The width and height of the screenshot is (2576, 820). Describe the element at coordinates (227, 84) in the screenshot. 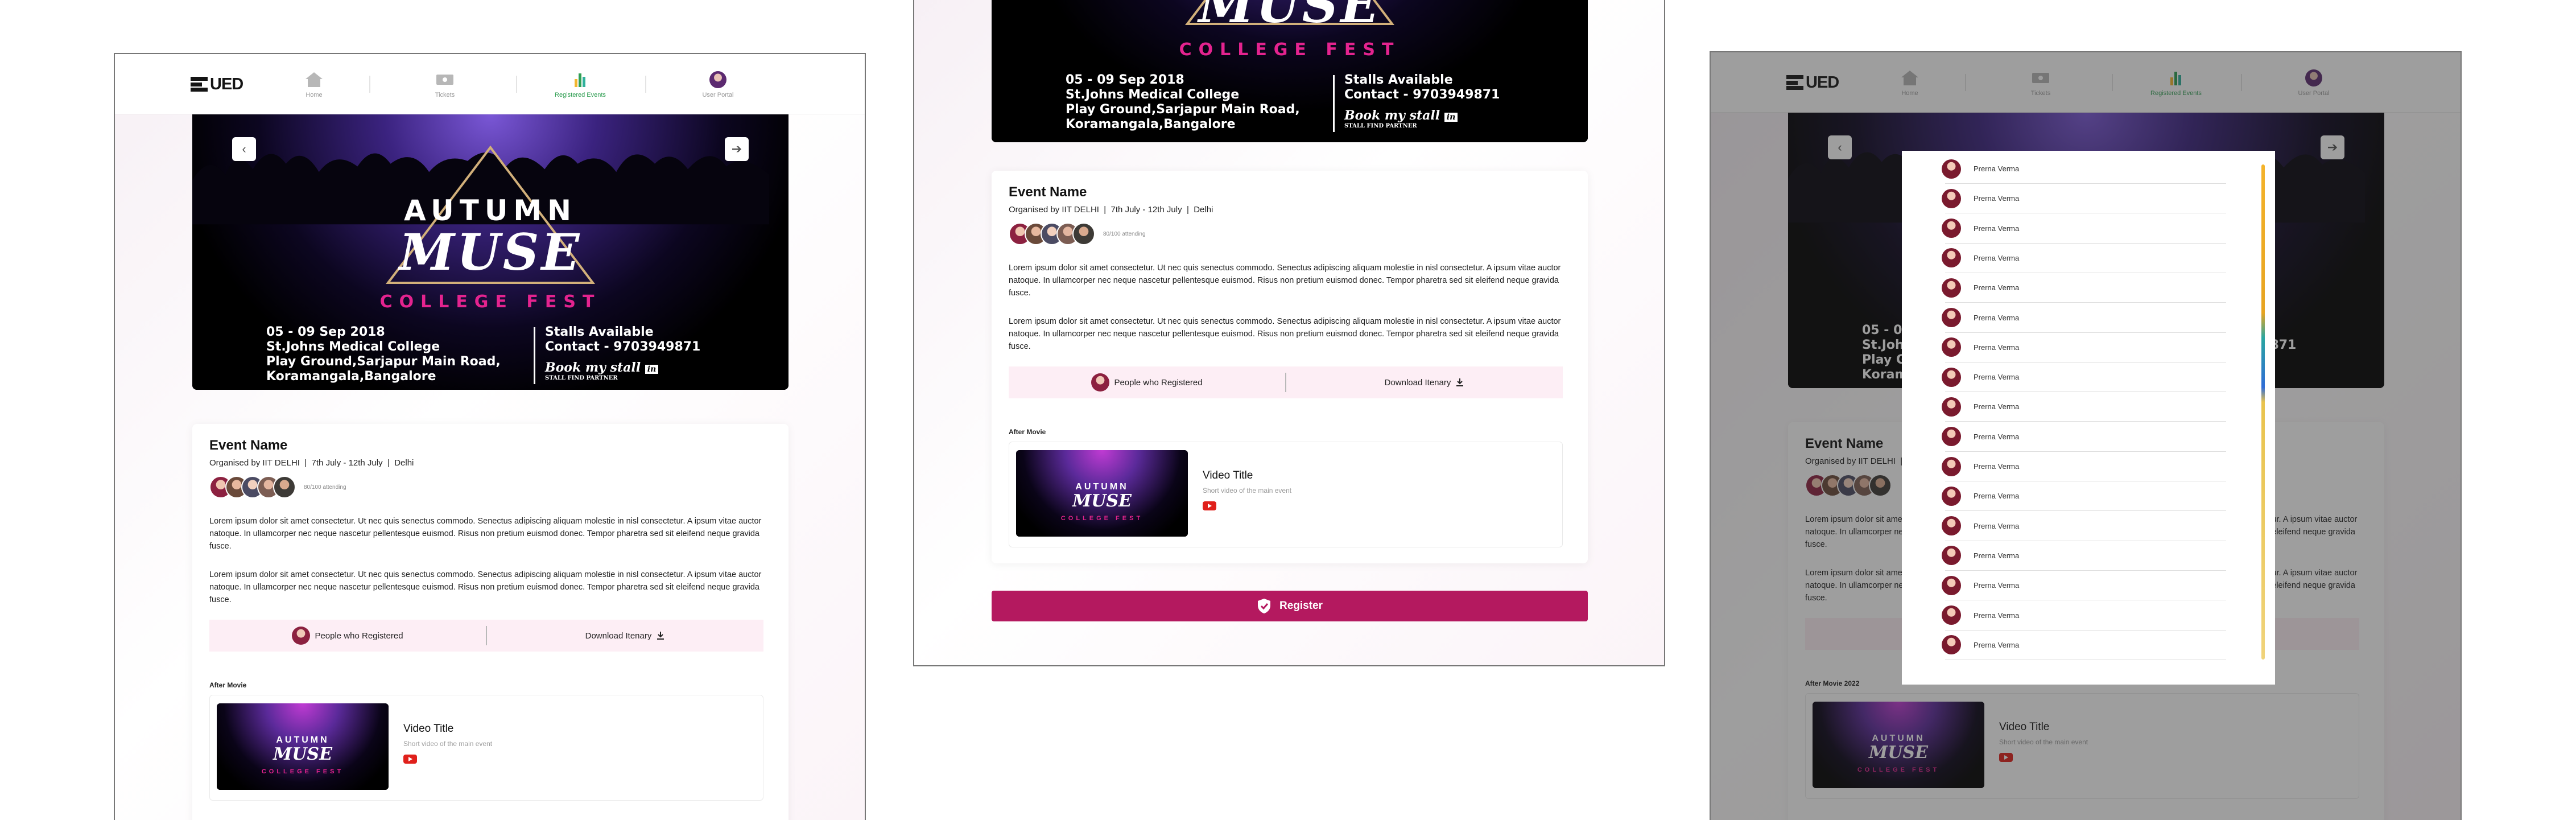

I see `logo-text: UED` at that location.